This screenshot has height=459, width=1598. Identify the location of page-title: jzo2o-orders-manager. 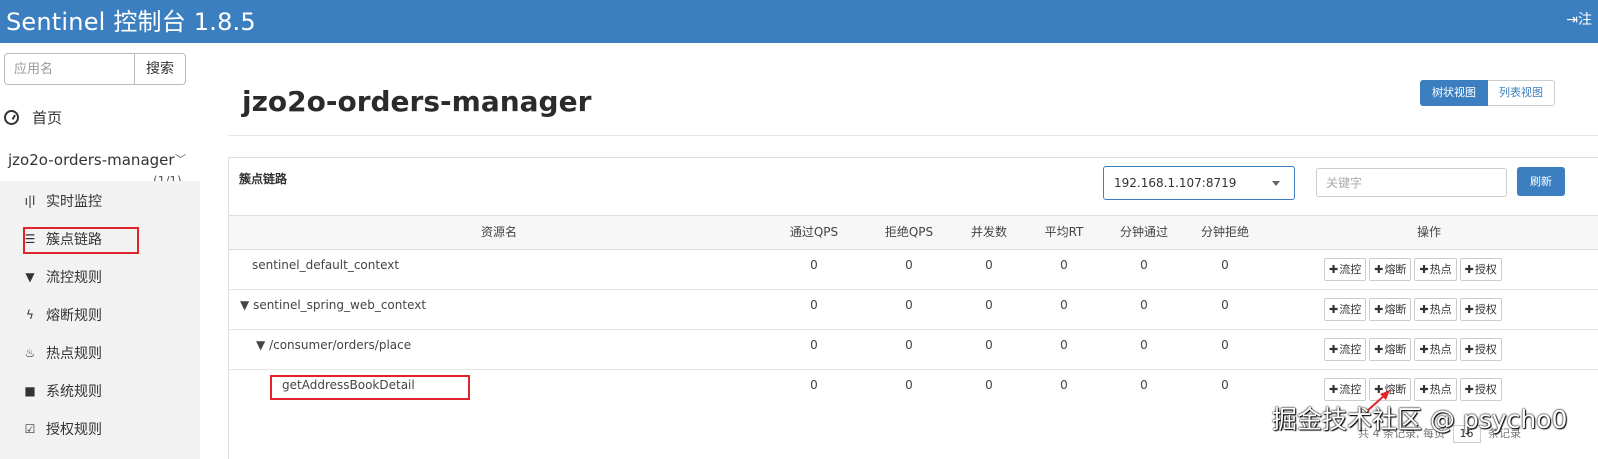
(417, 101).